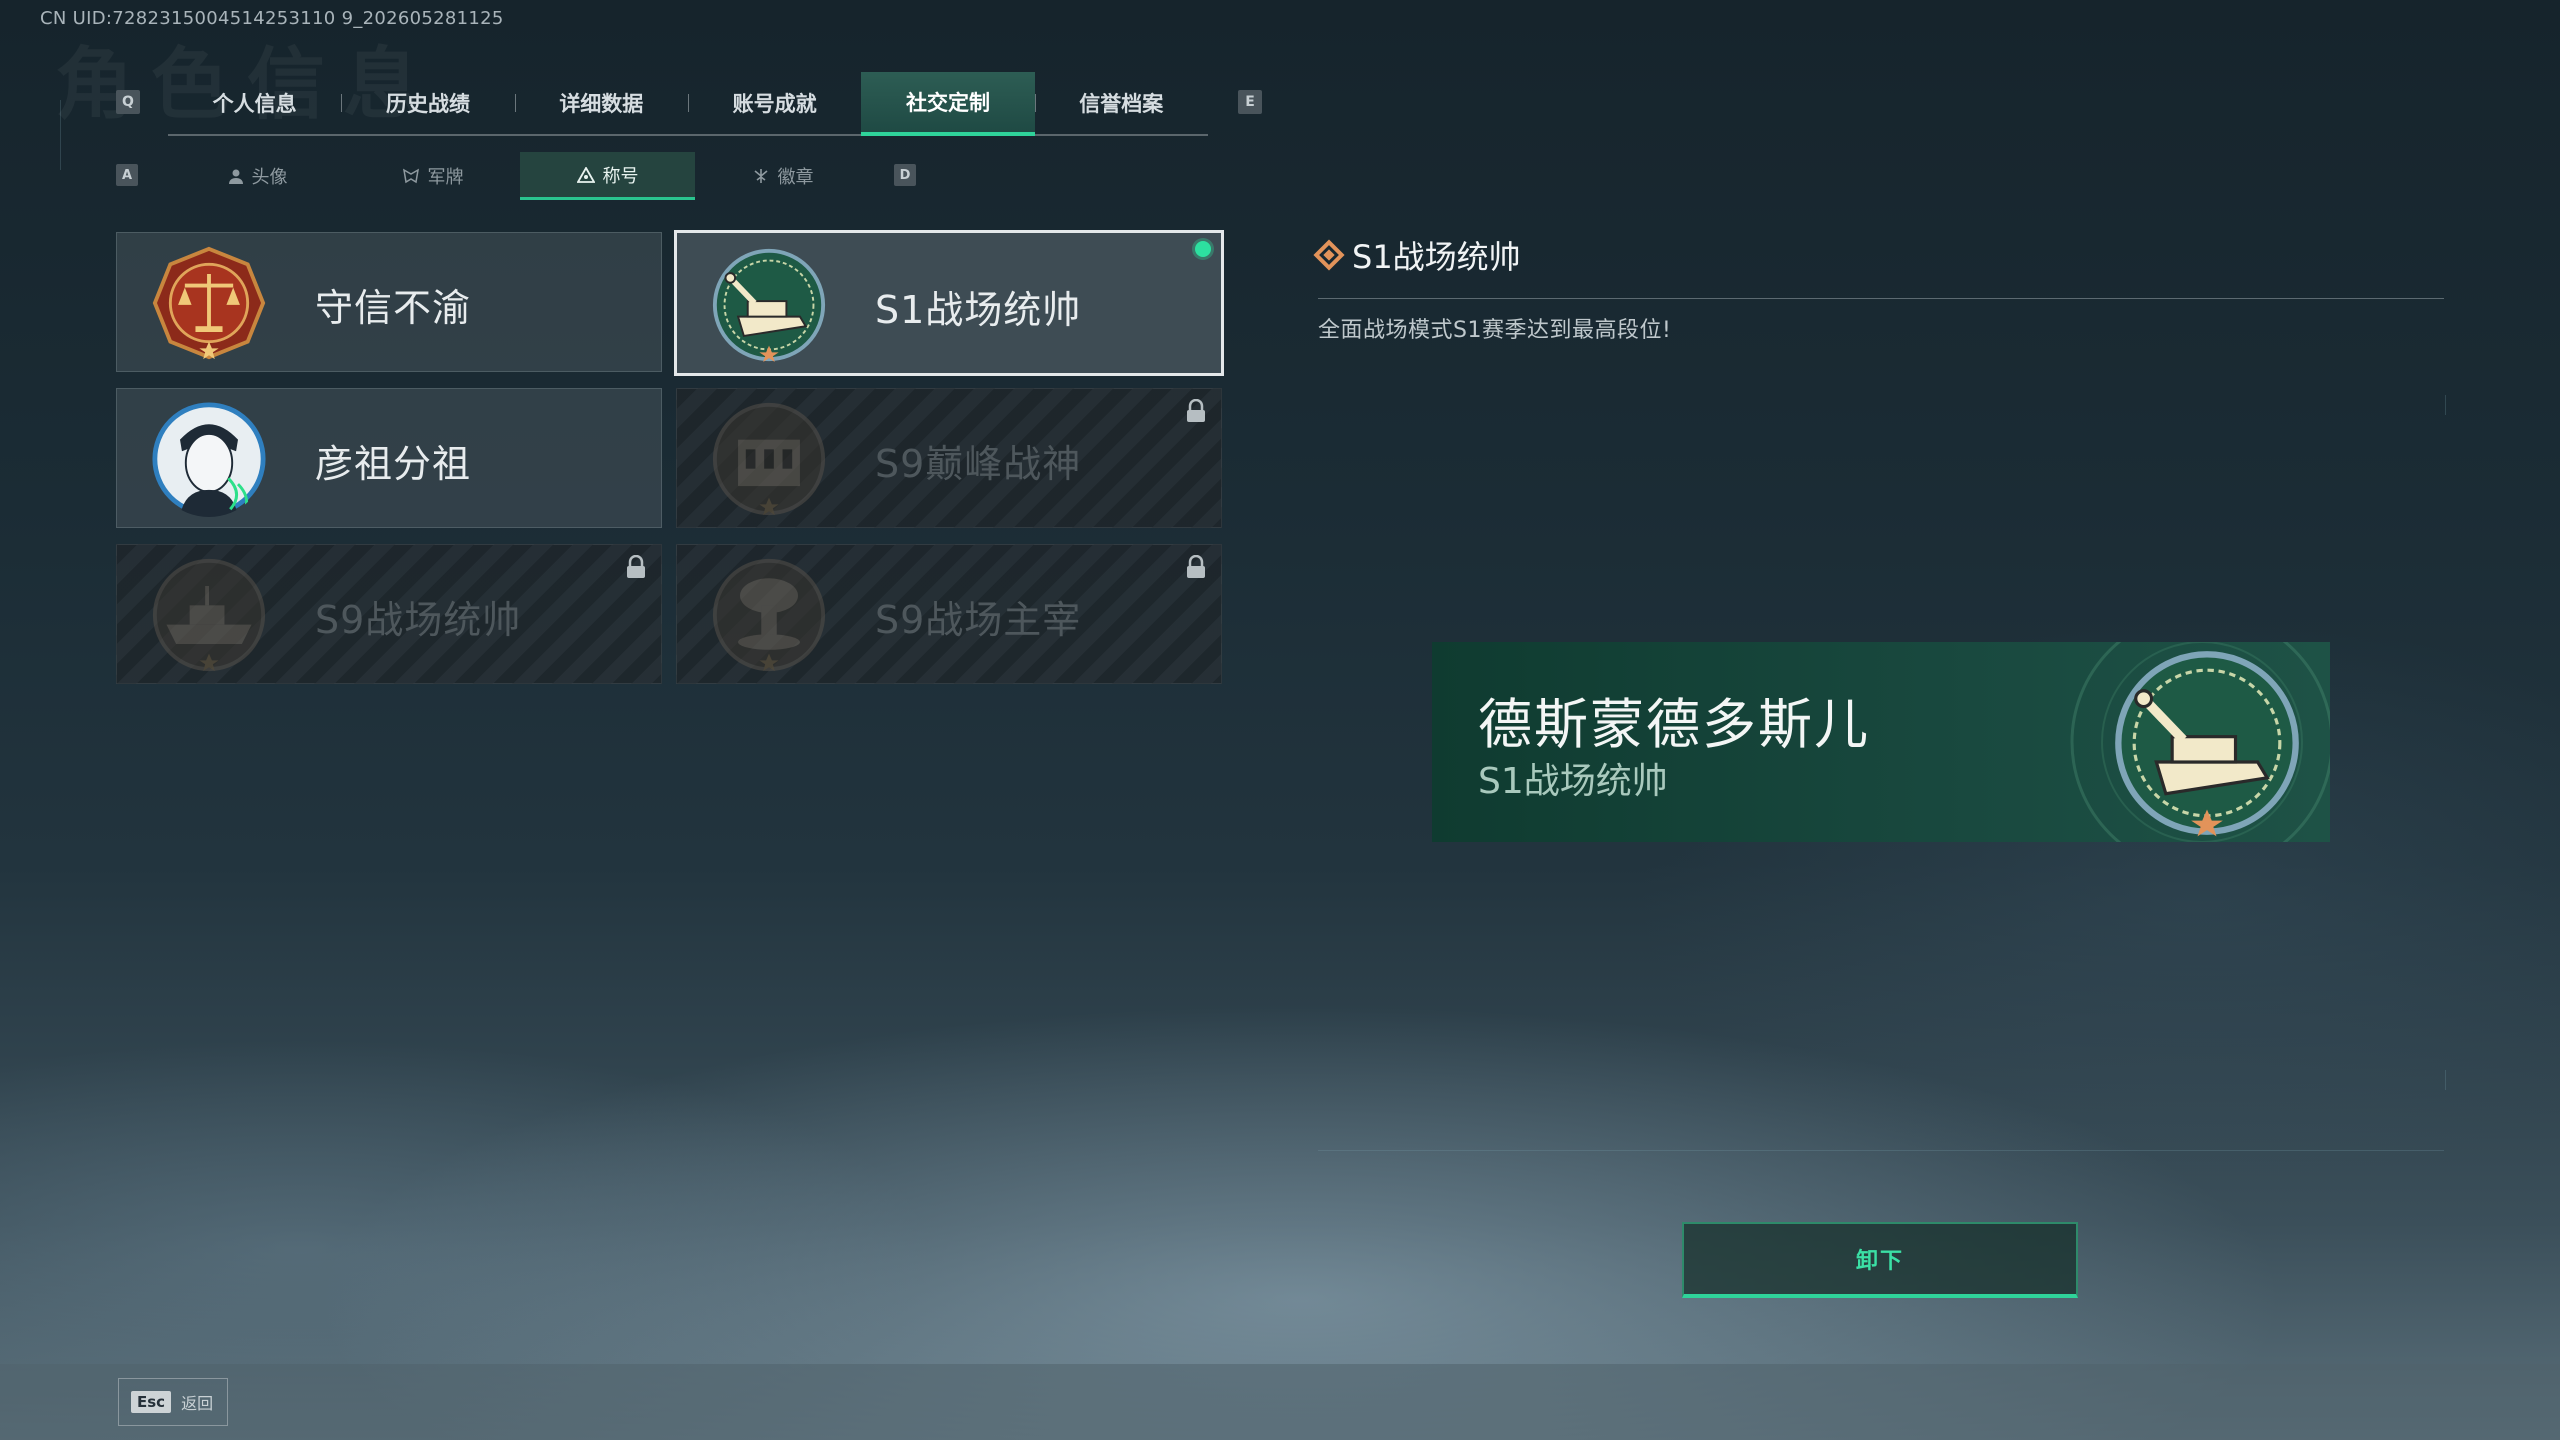 This screenshot has height=1440, width=2560. Describe the element at coordinates (905, 175) in the screenshot. I see `next-subtab-key-hint: D` at that location.